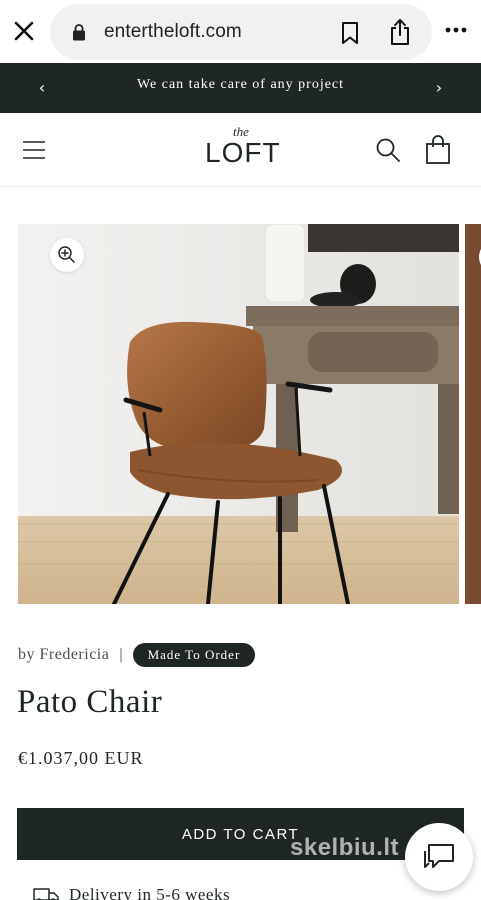 This screenshot has width=481, height=900. I want to click on product-title: Pato Chair, so click(90, 702).